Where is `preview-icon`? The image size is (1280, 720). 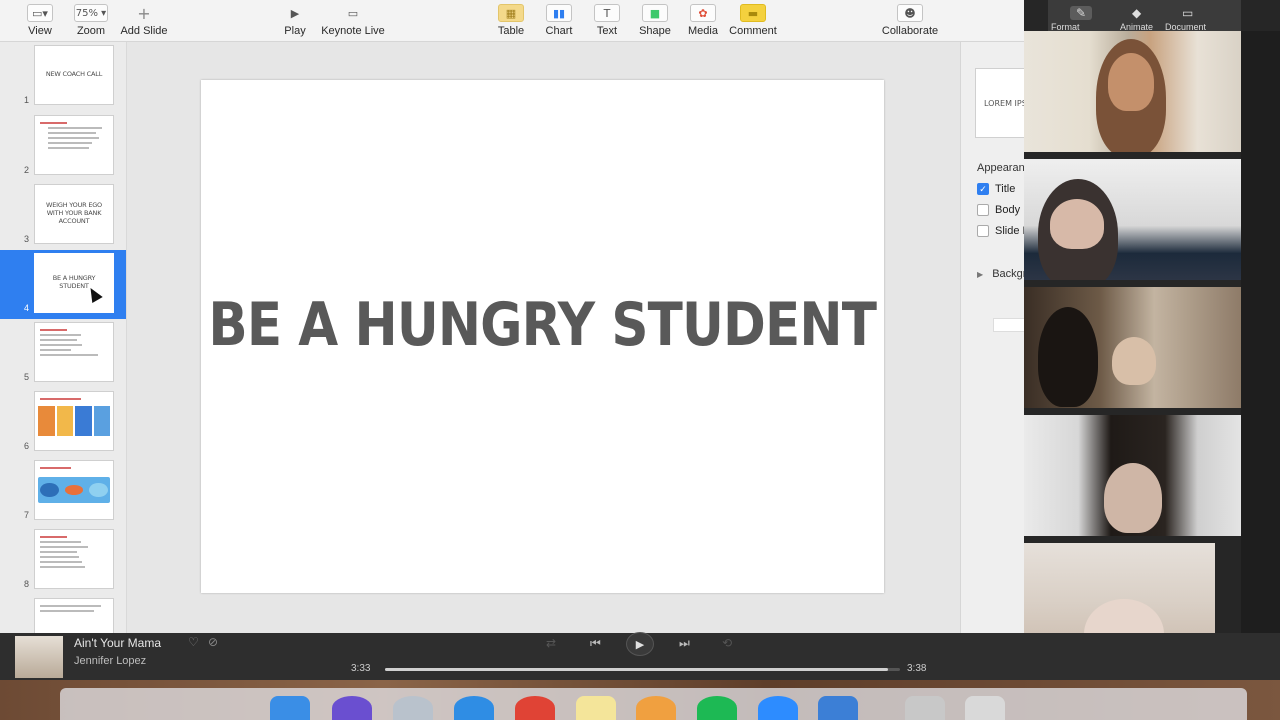 preview-icon is located at coordinates (925, 708).